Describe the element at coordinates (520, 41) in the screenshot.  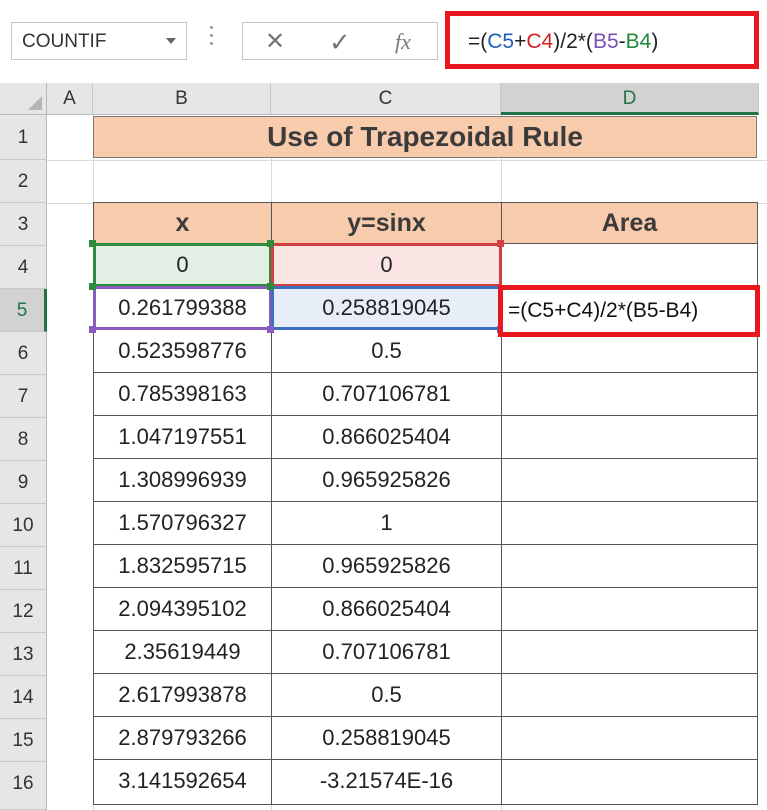
I see `formula-part: +` at that location.